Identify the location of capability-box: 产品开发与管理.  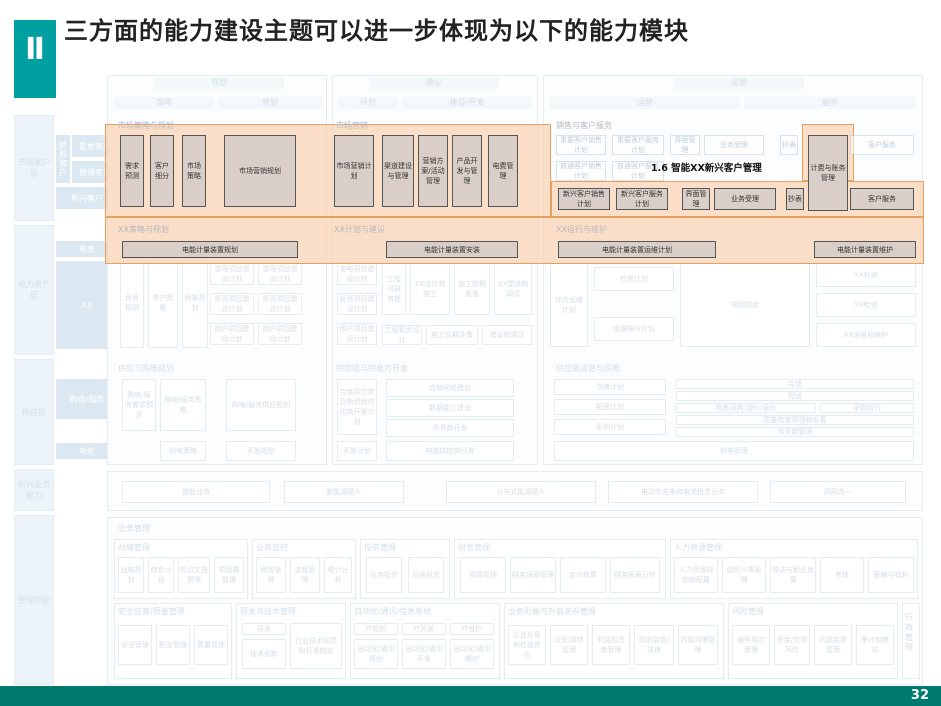
(467, 171).